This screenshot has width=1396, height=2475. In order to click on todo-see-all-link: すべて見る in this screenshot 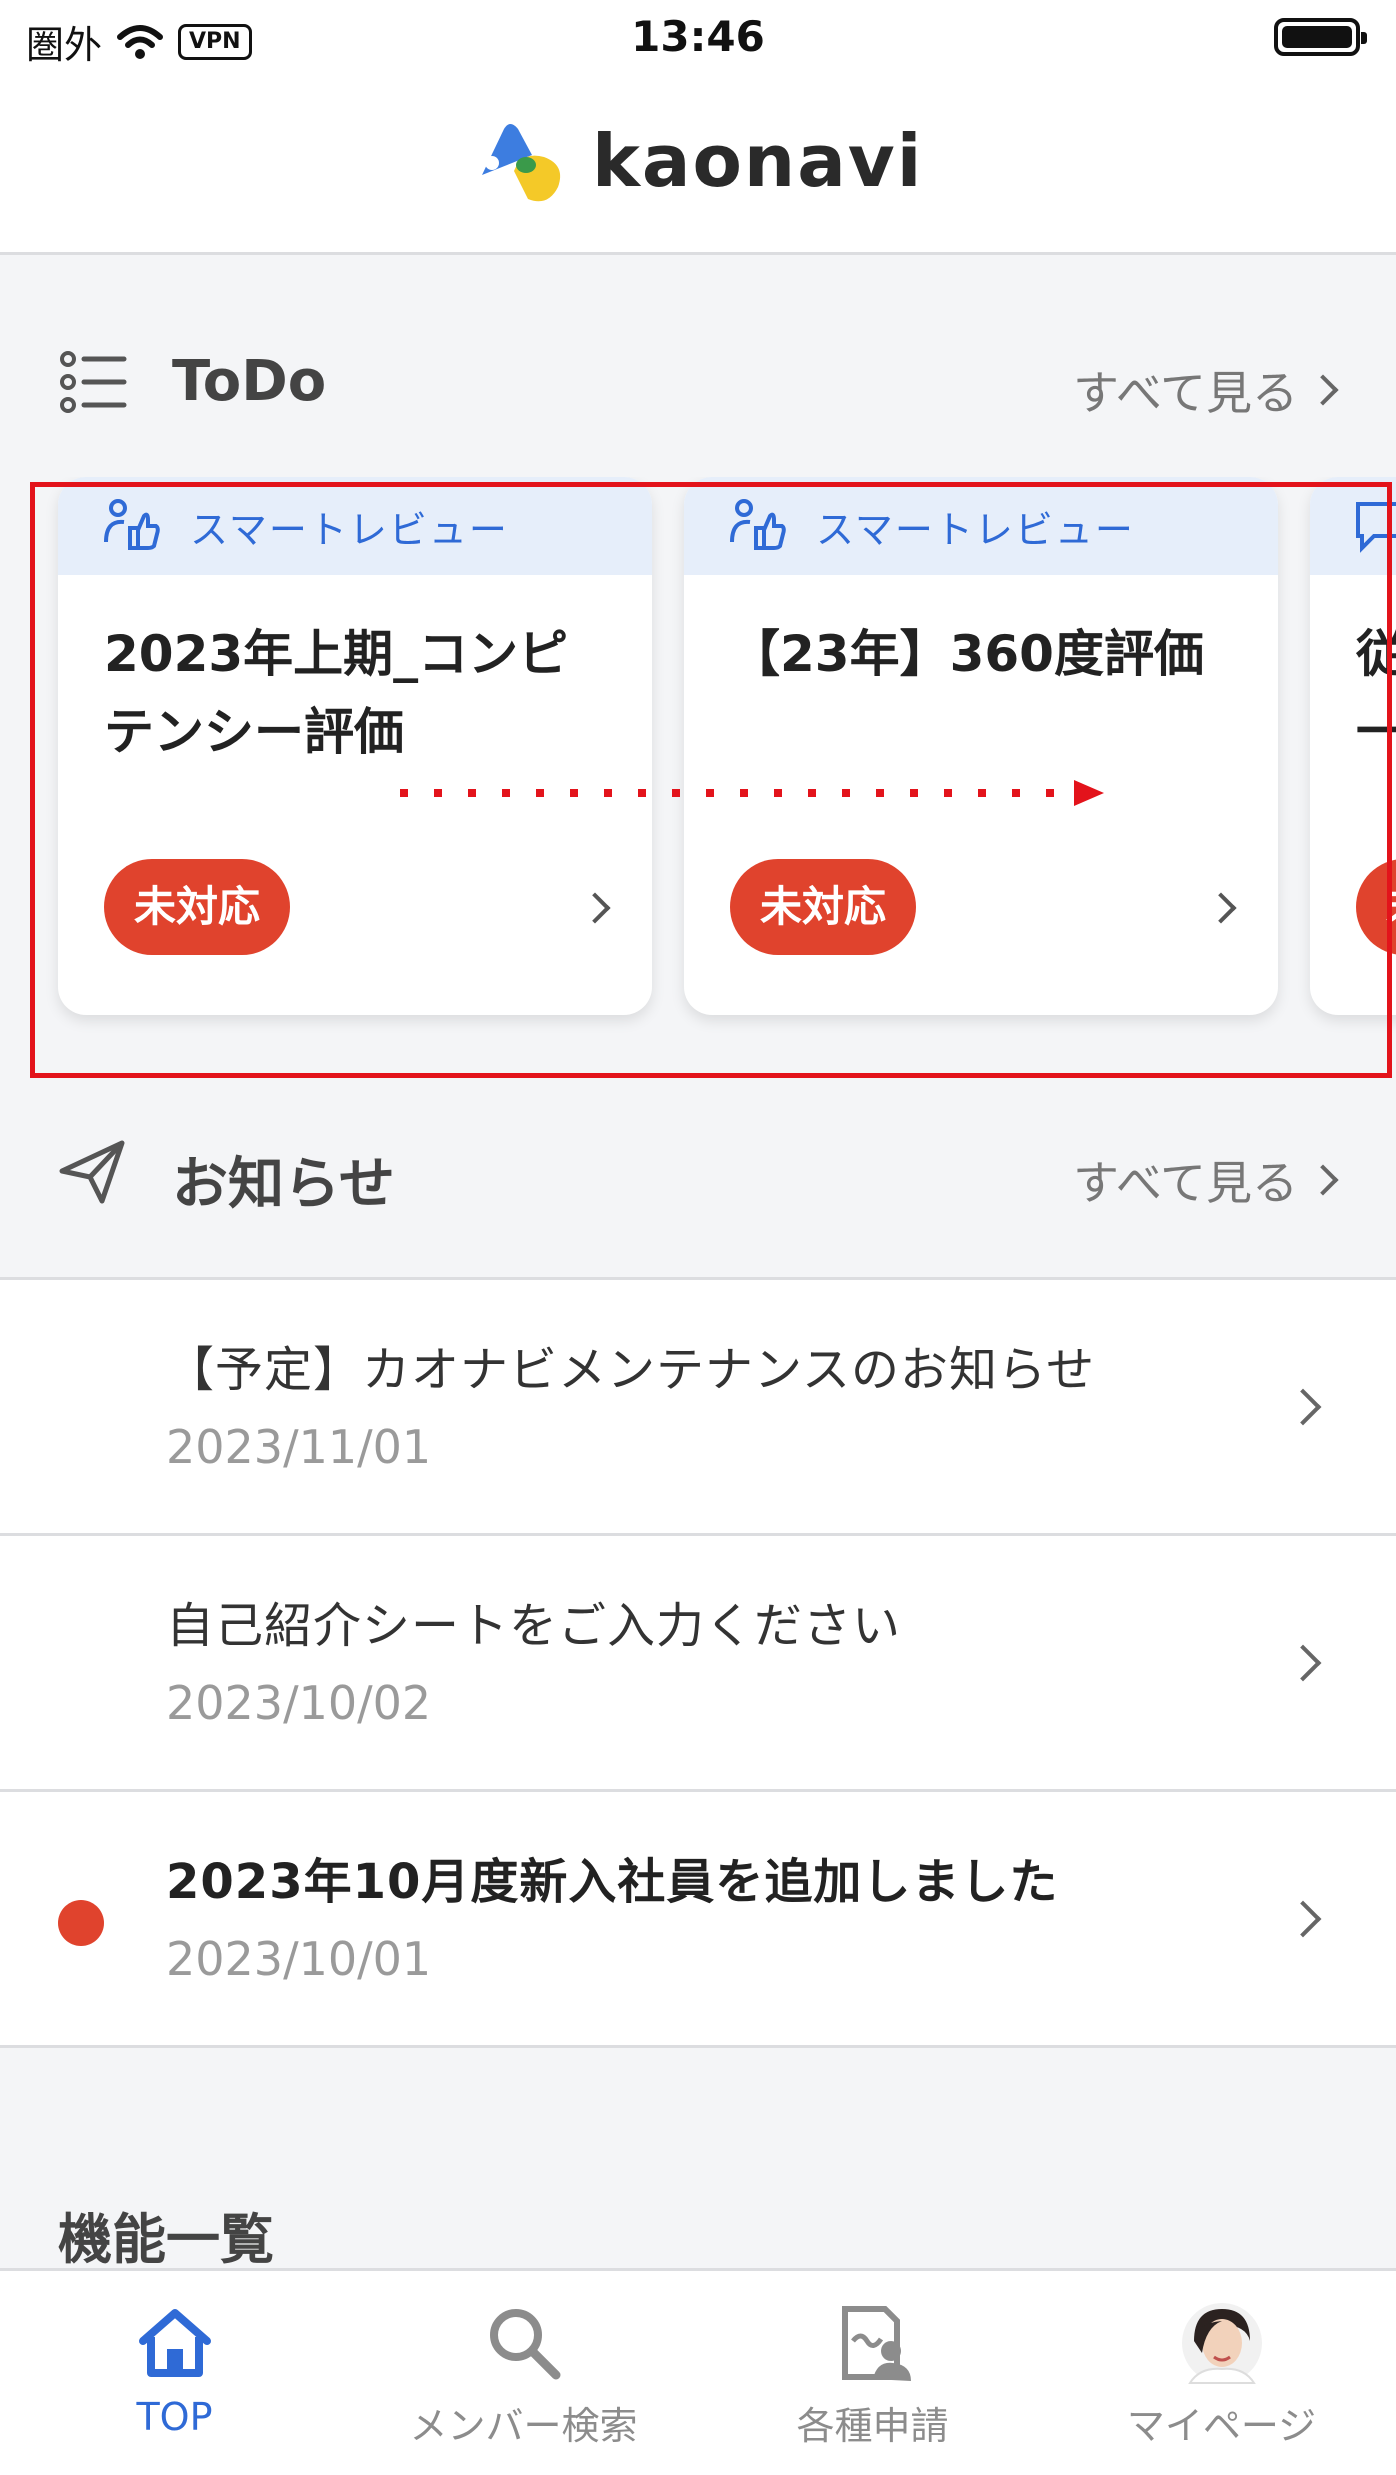, I will do `click(1206, 390)`.